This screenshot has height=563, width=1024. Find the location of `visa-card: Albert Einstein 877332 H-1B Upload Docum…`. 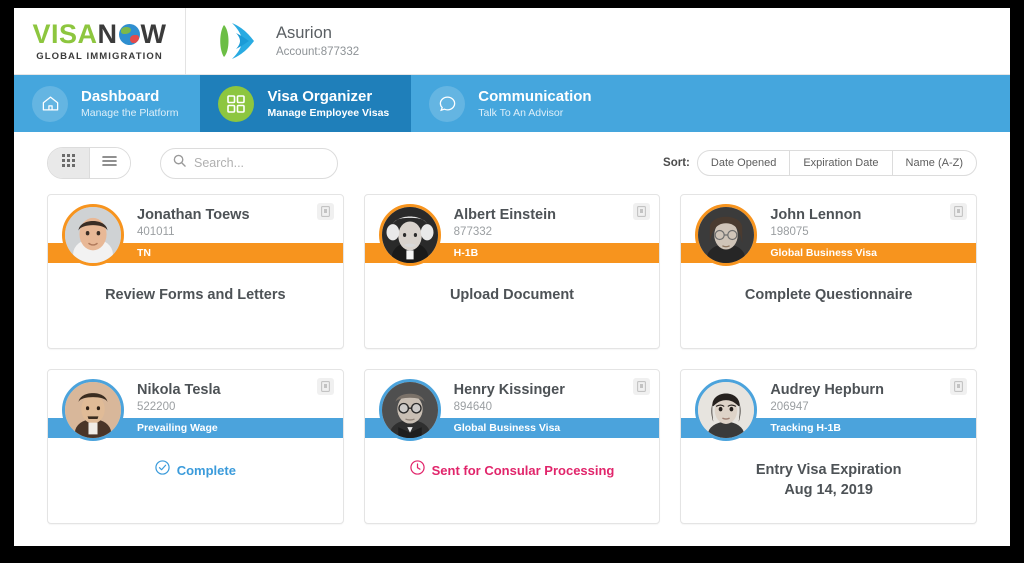

visa-card: Albert Einstein 877332 H-1B Upload Docum… is located at coordinates (512, 271).